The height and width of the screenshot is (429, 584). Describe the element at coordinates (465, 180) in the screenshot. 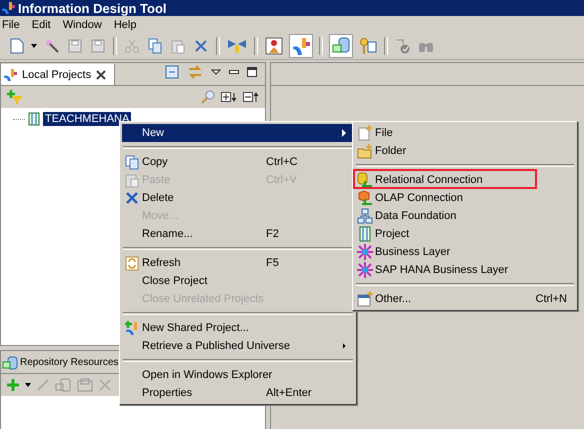

I see `menu-item: Relational Connection` at that location.